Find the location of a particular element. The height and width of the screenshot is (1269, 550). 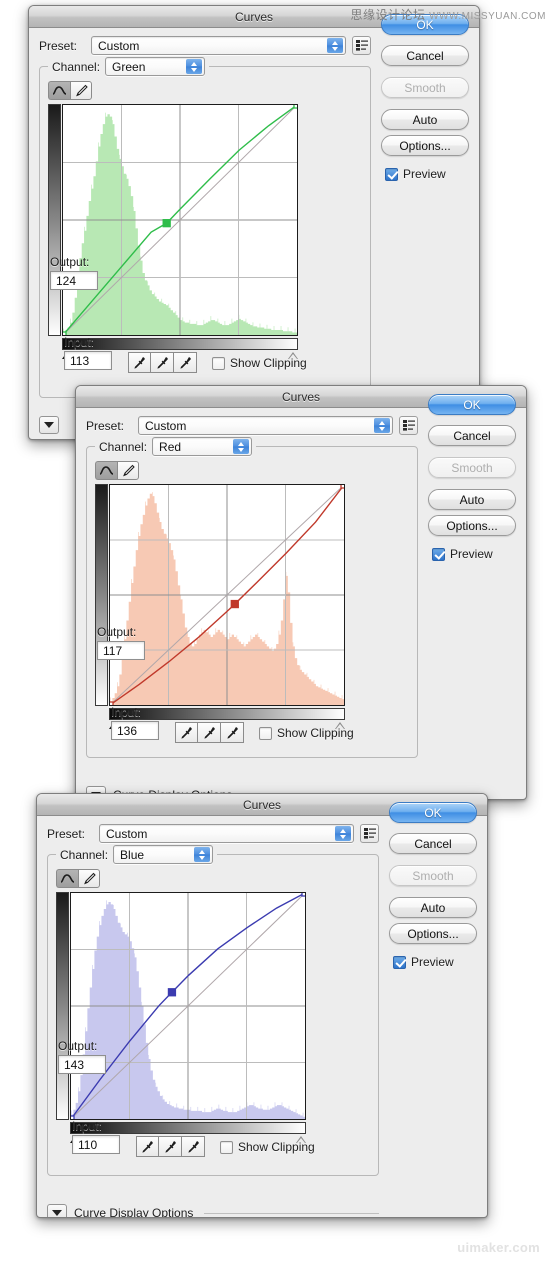

window-title: Curves is located at coordinates (261, 804).